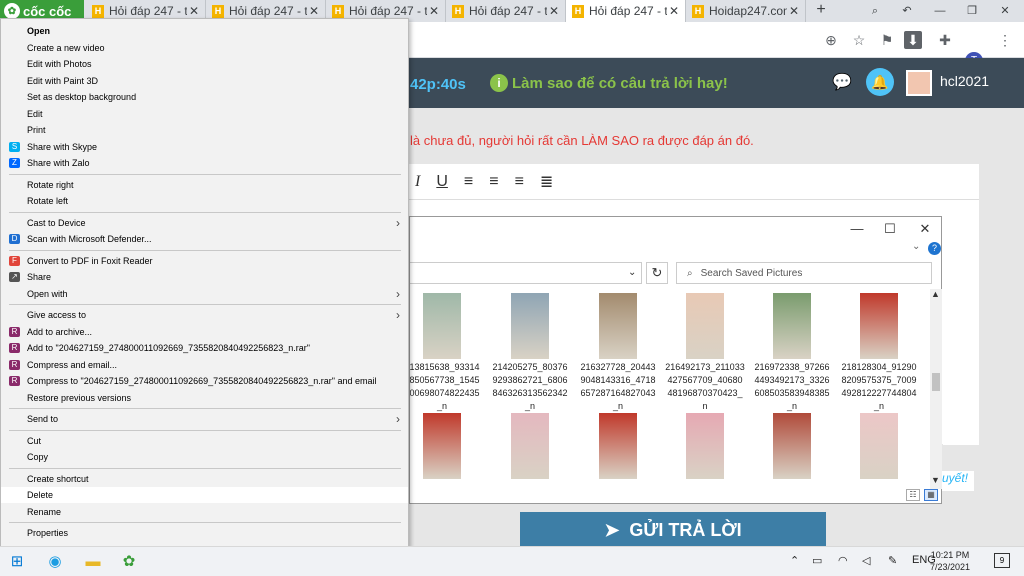 The image size is (1024, 576). I want to click on scrollbar-thumb, so click(936, 382).